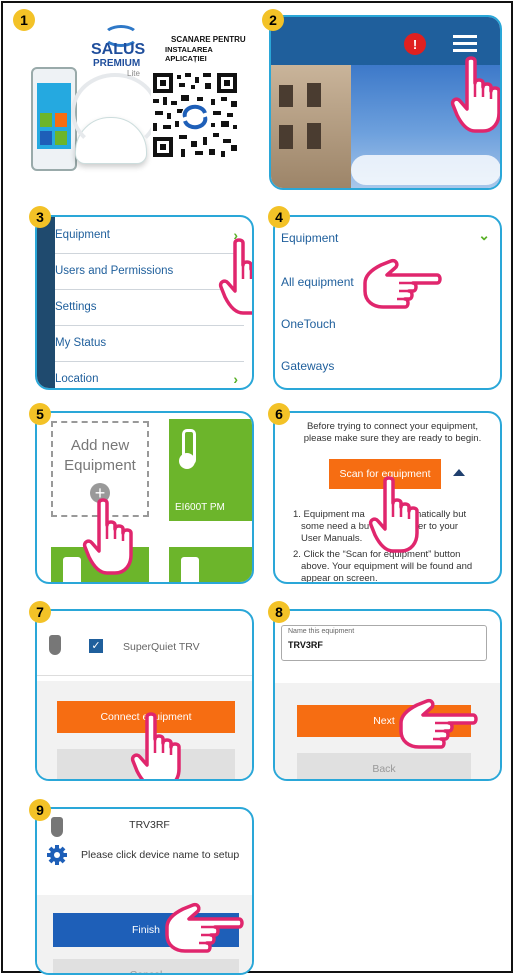  Describe the element at coordinates (40, 612) in the screenshot. I see `step-badge-7: 7` at that location.